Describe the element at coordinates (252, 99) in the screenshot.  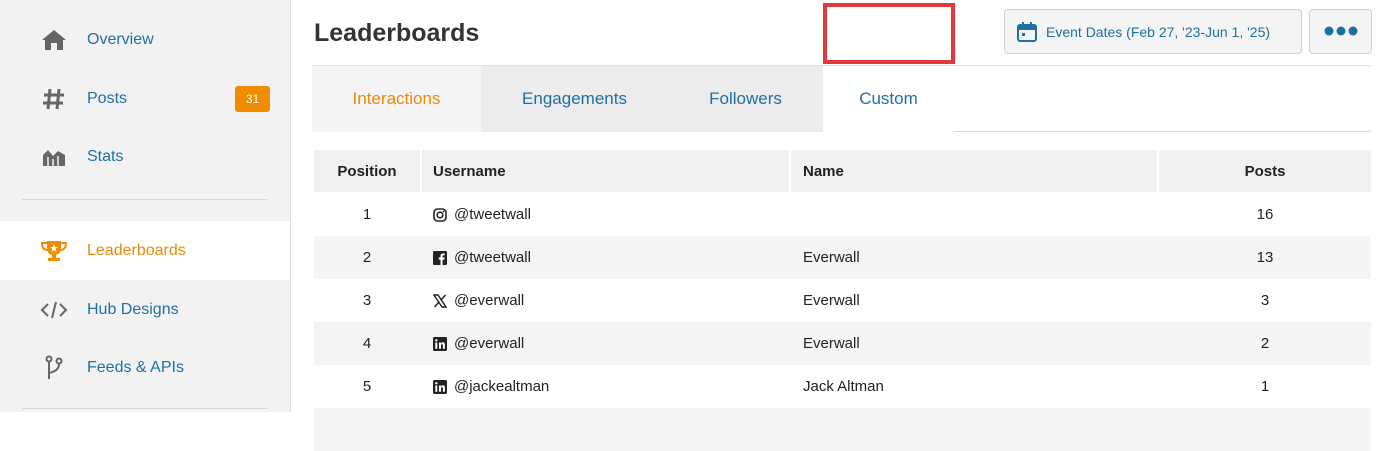
I see `posts-count-badge: 31` at that location.